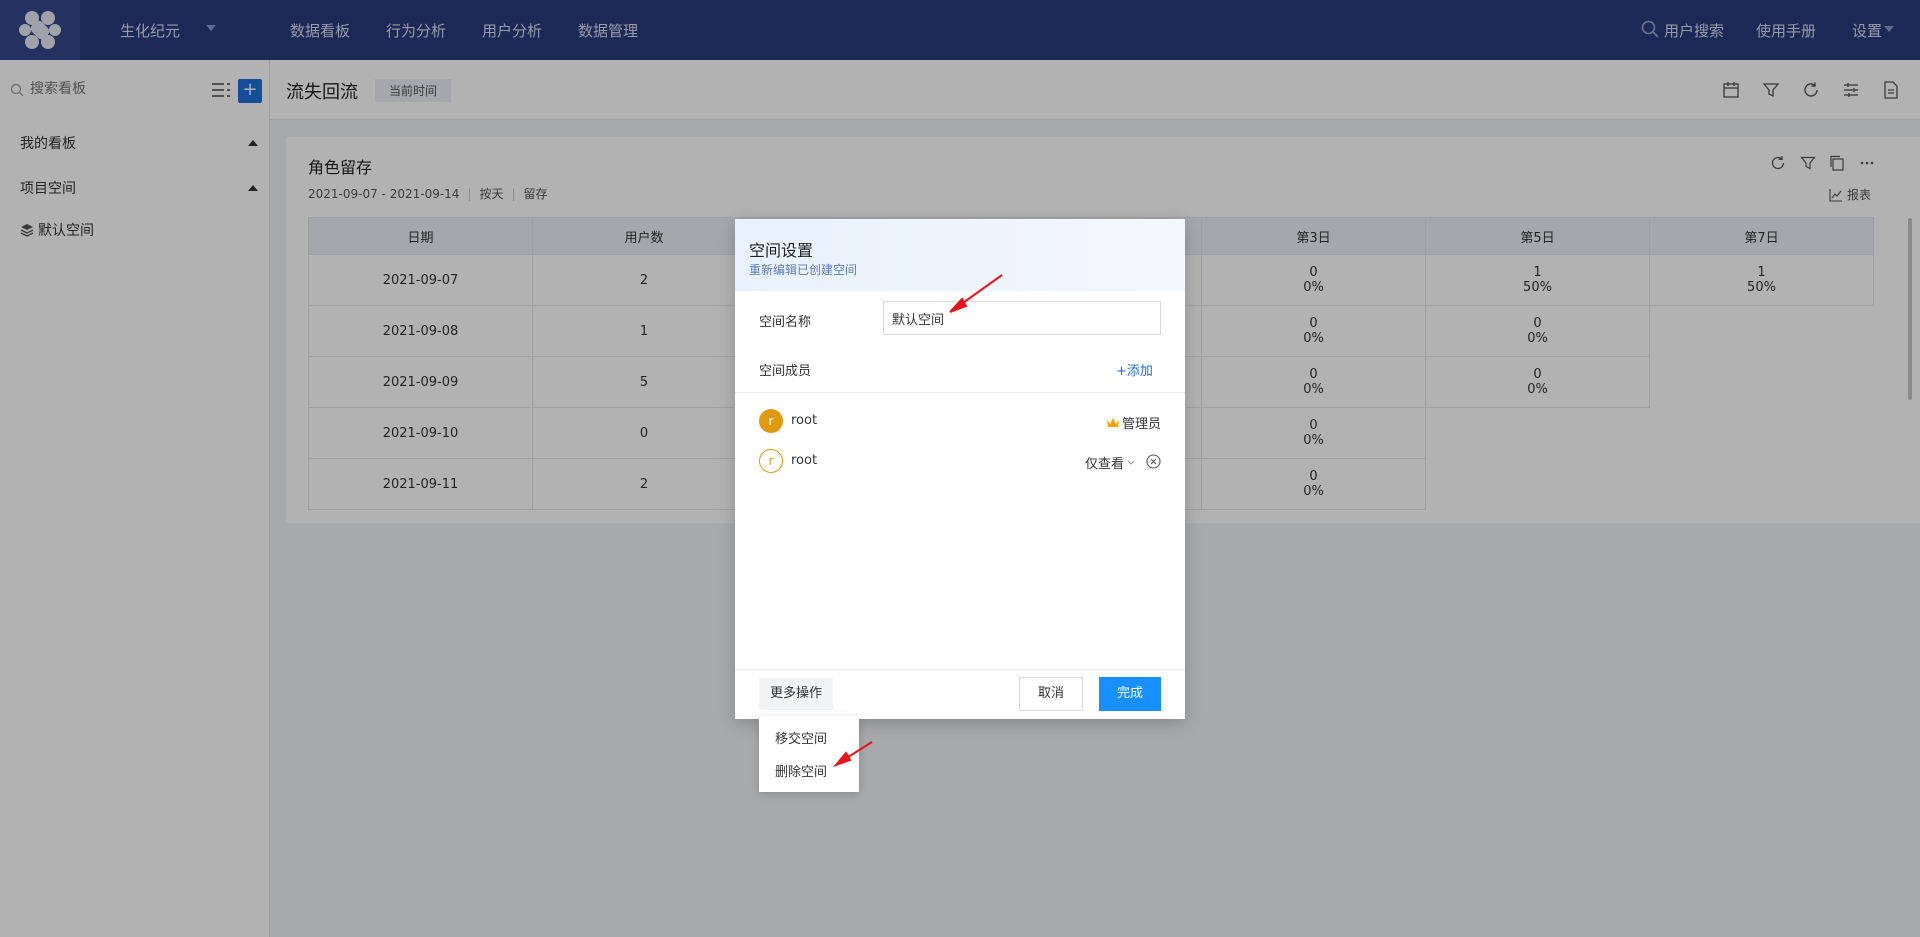 The image size is (1920, 937). I want to click on member-row: r root 仅查看, so click(960, 461).